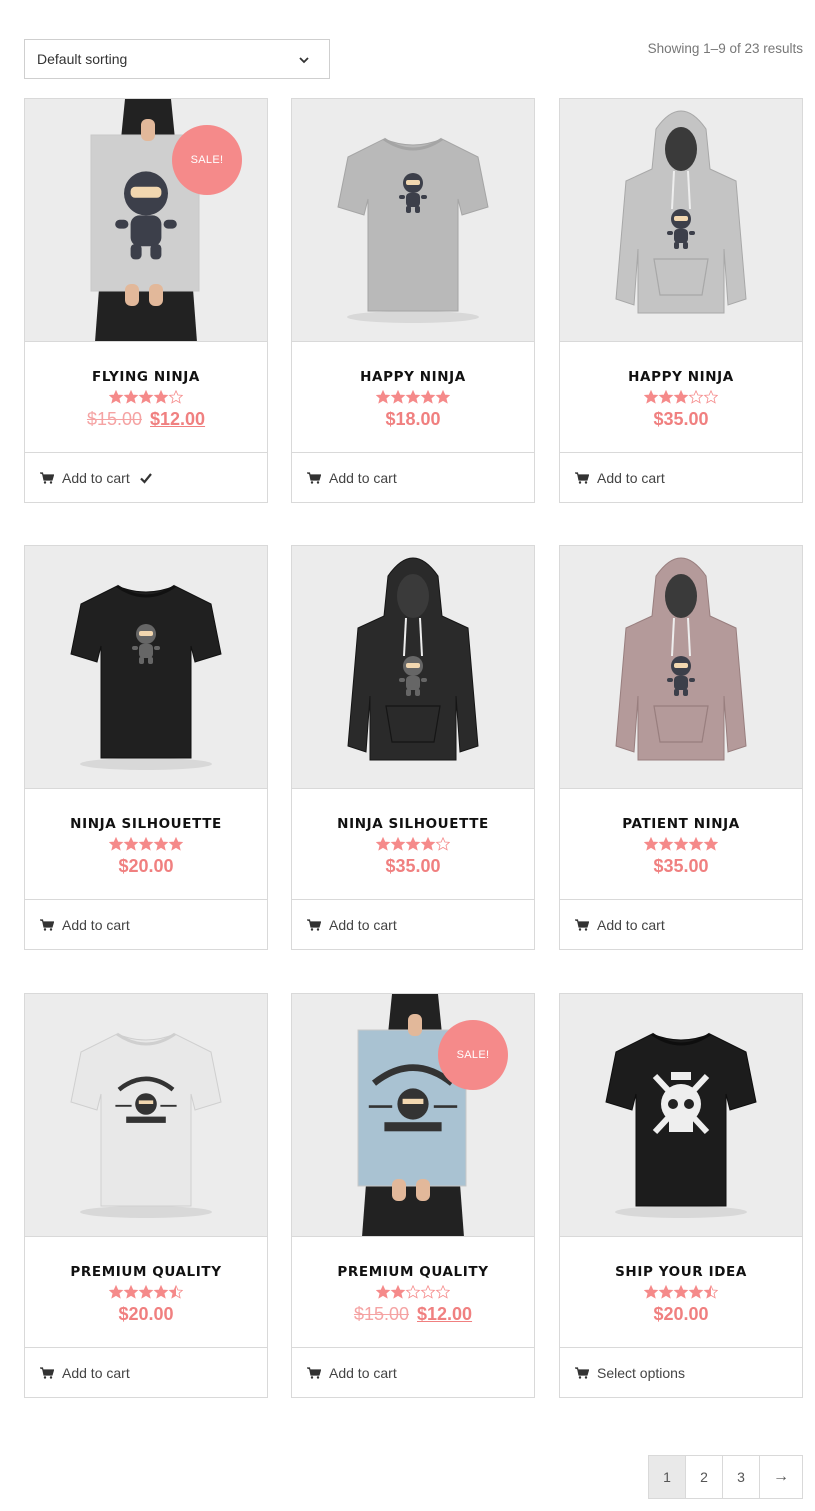 The image size is (815, 1511). I want to click on current-price: $18.00, so click(413, 419).